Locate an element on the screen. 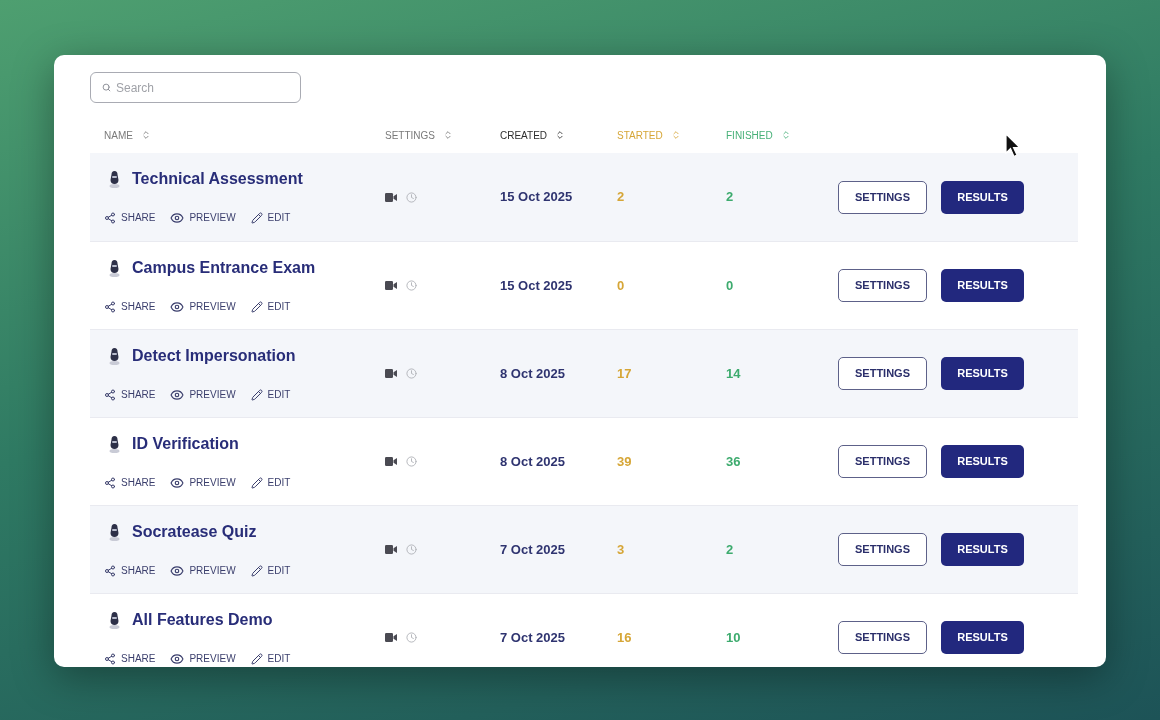 Image resolution: width=1160 pixels, height=720 pixels. assessment-title: Socratease Quiz is located at coordinates (194, 532).